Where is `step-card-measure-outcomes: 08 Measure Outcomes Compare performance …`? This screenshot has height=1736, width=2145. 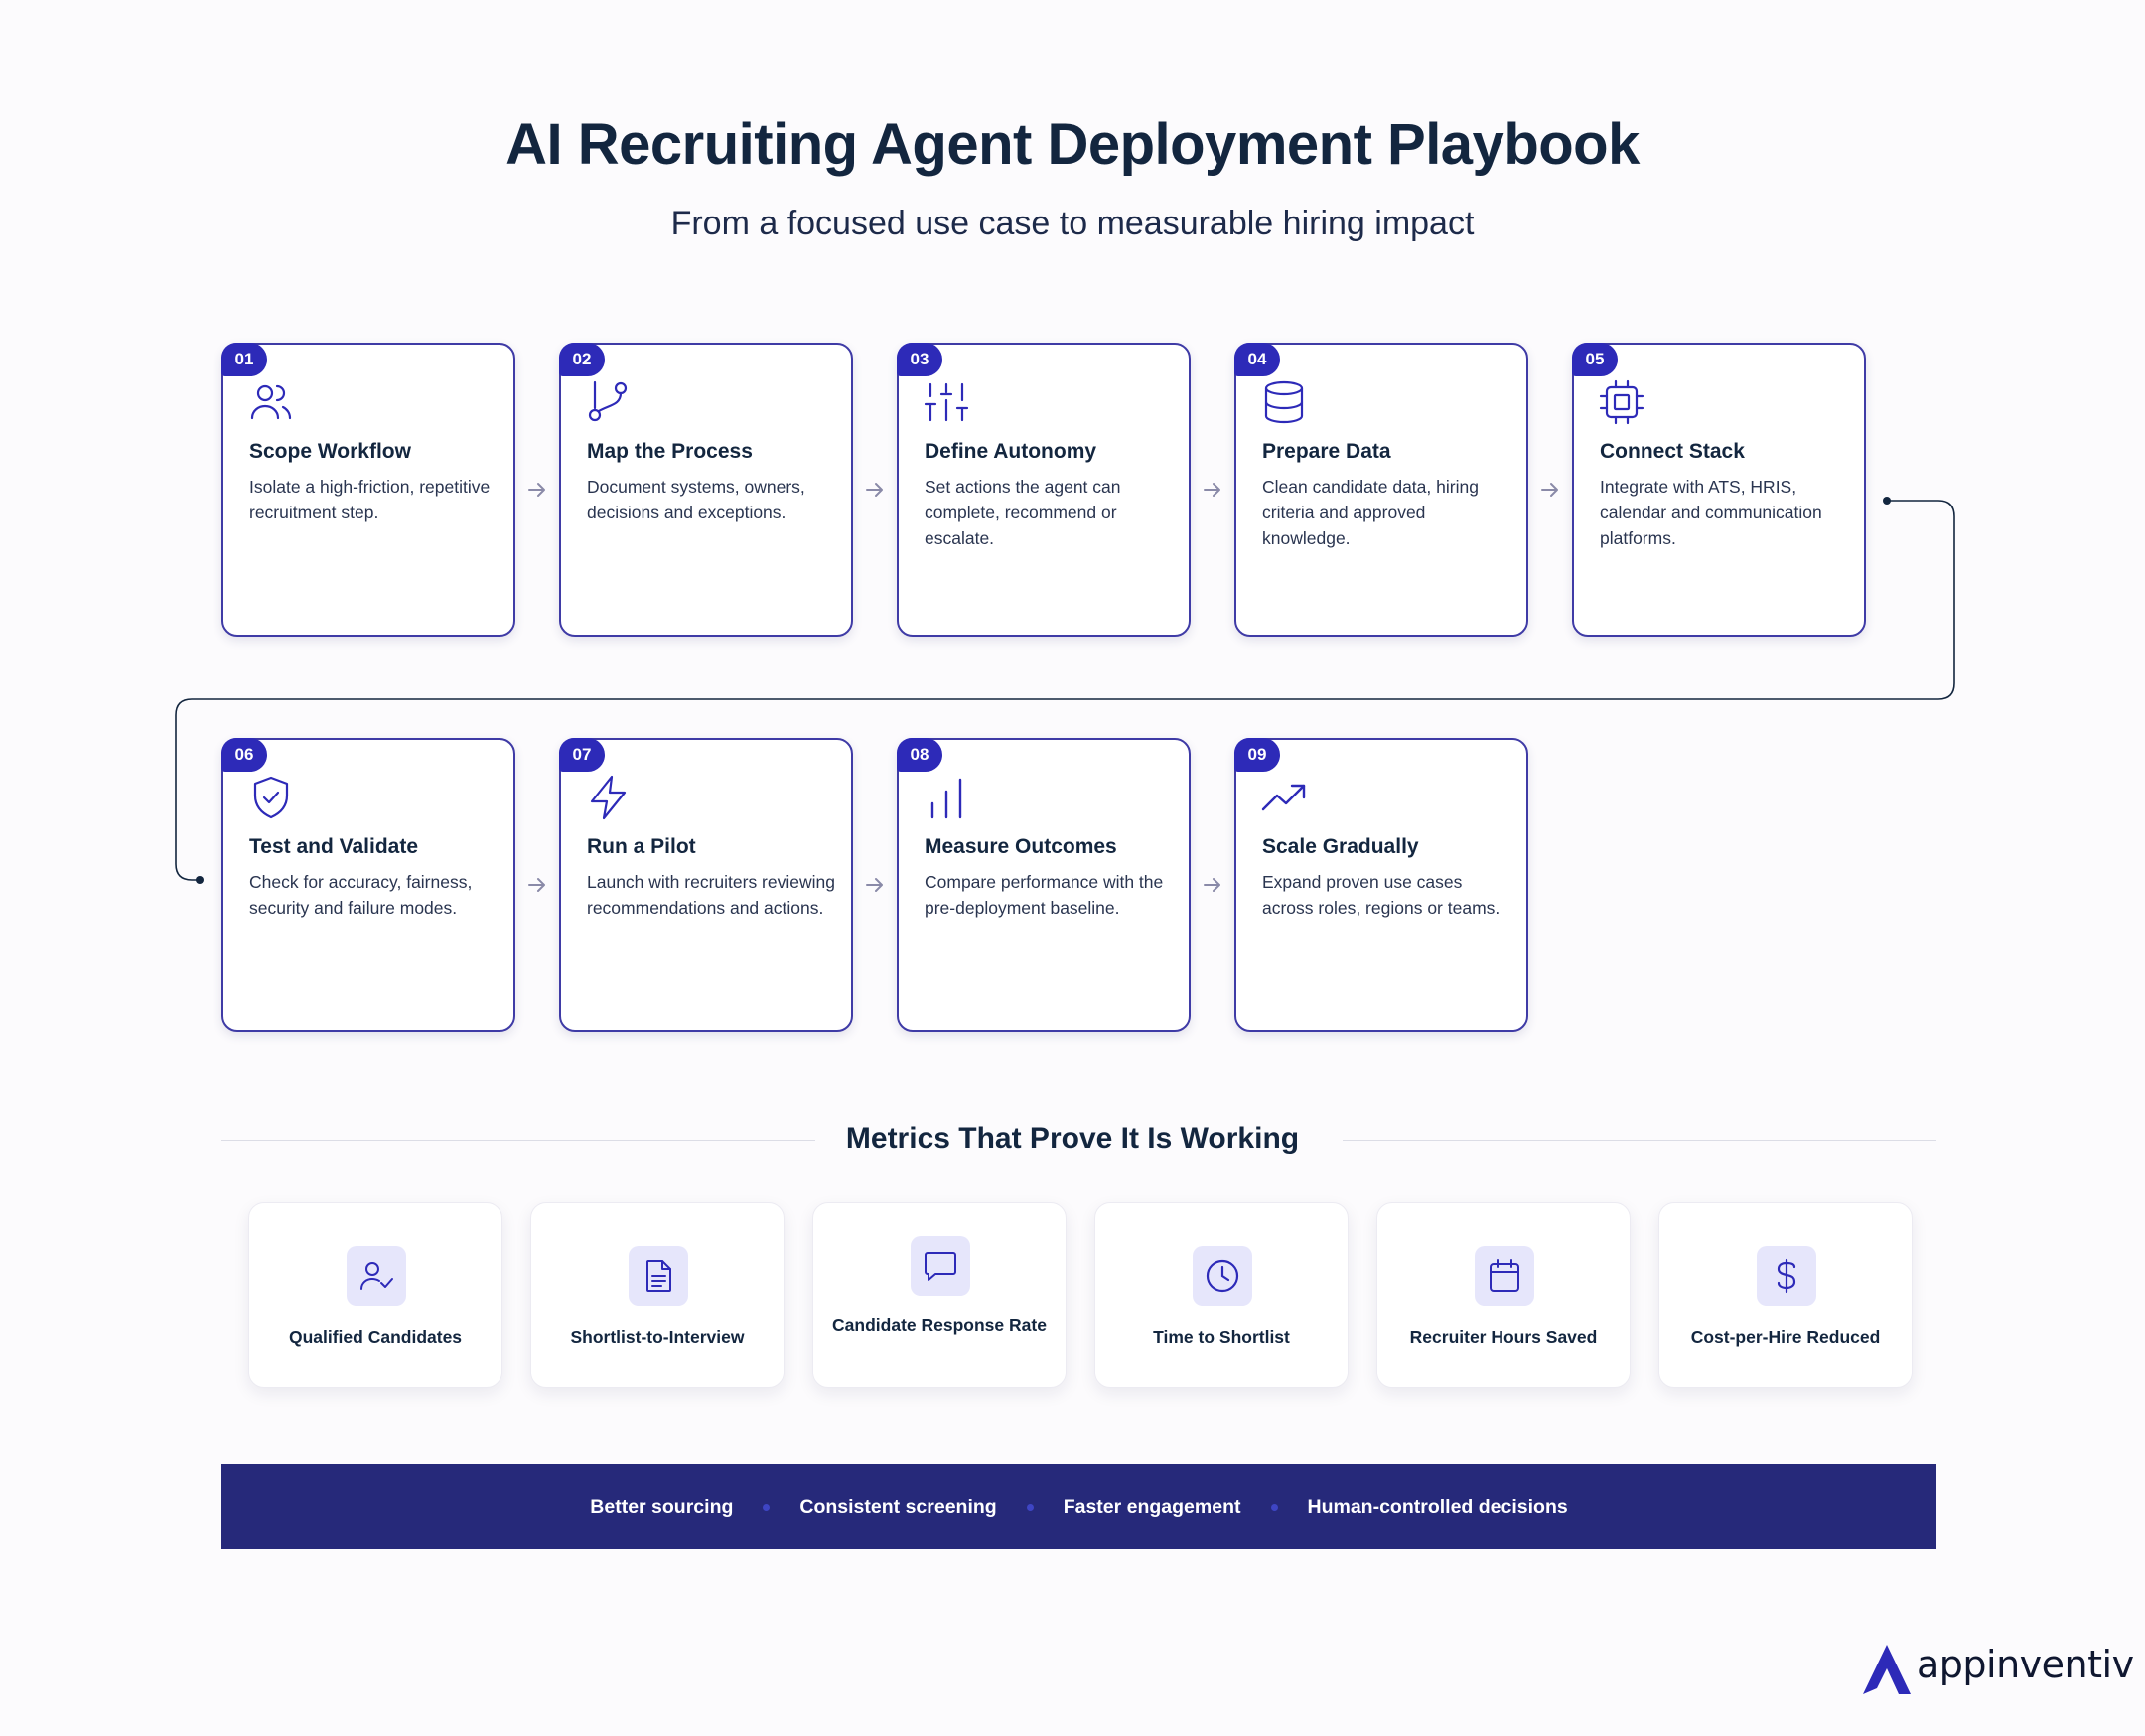 step-card-measure-outcomes: 08 Measure Outcomes Compare performance … is located at coordinates (1044, 885).